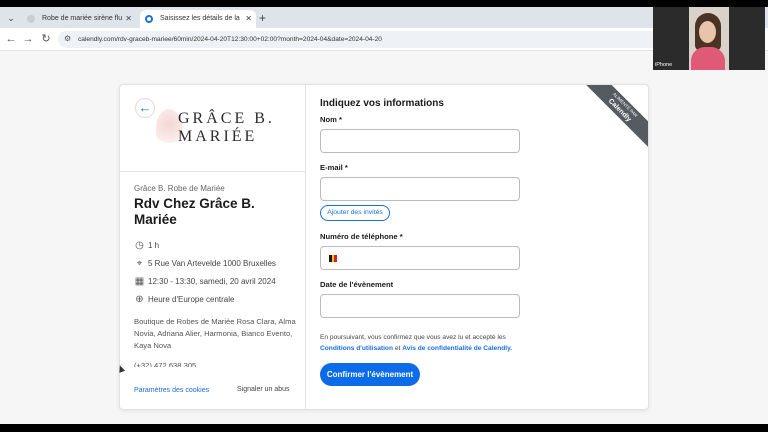 This screenshot has height=432, width=768. I want to click on reload-icon: ↻, so click(46, 39).